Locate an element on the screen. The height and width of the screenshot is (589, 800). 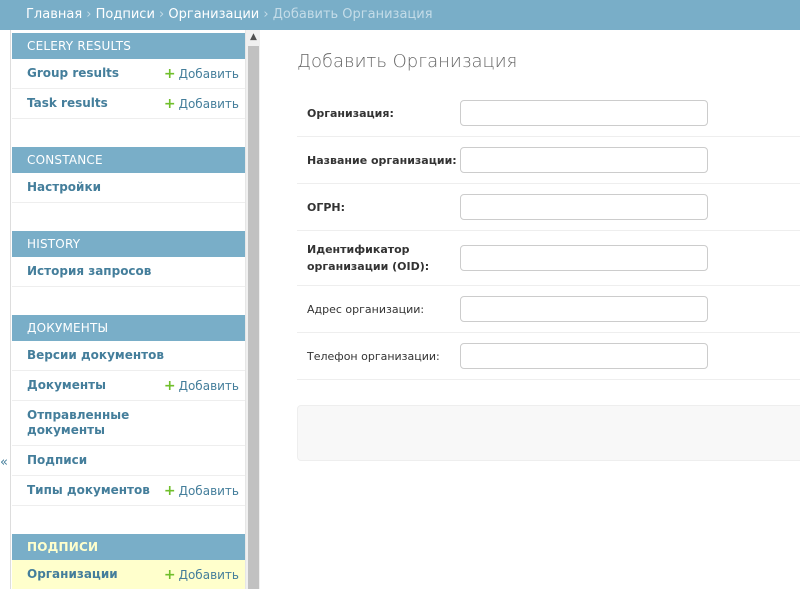
form-row-phone: Телефон организации: is located at coordinates (548, 356).